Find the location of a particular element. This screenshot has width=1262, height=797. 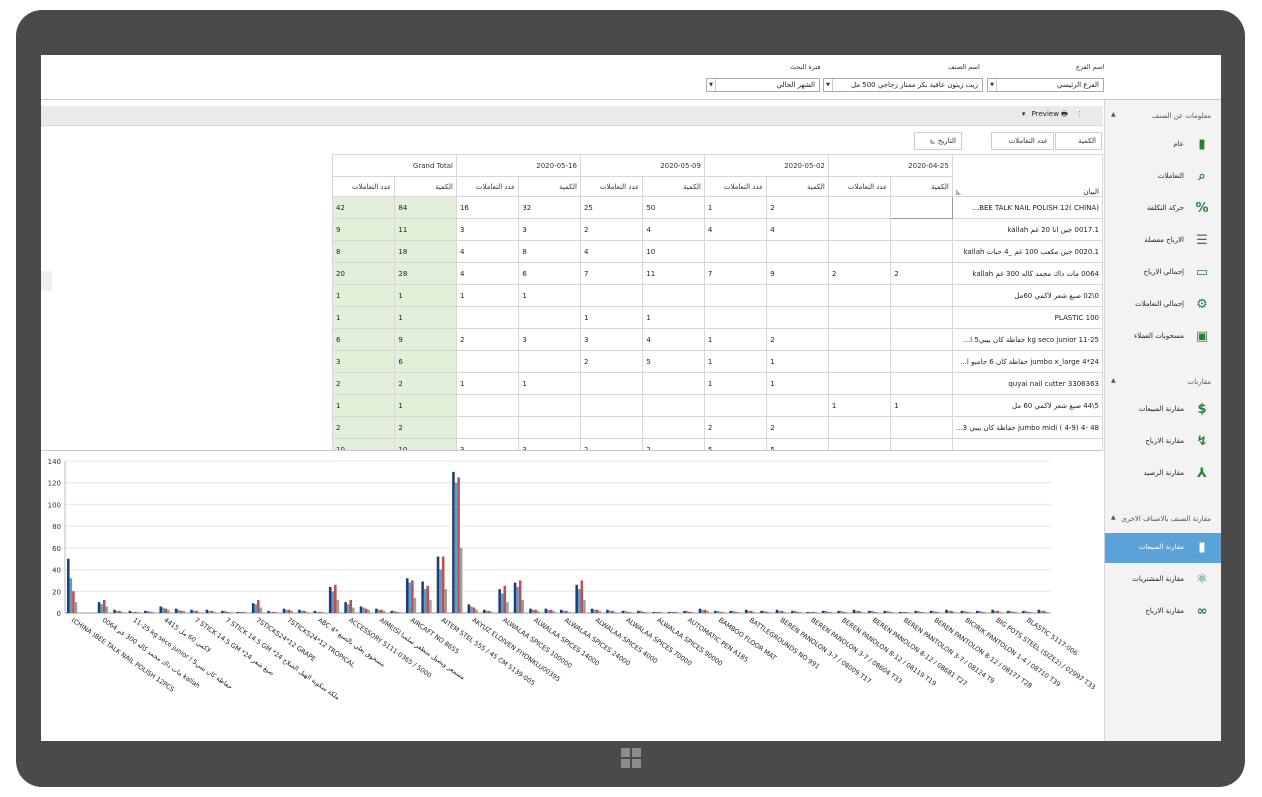

pivot-cell: 20 is located at coordinates (363, 273).